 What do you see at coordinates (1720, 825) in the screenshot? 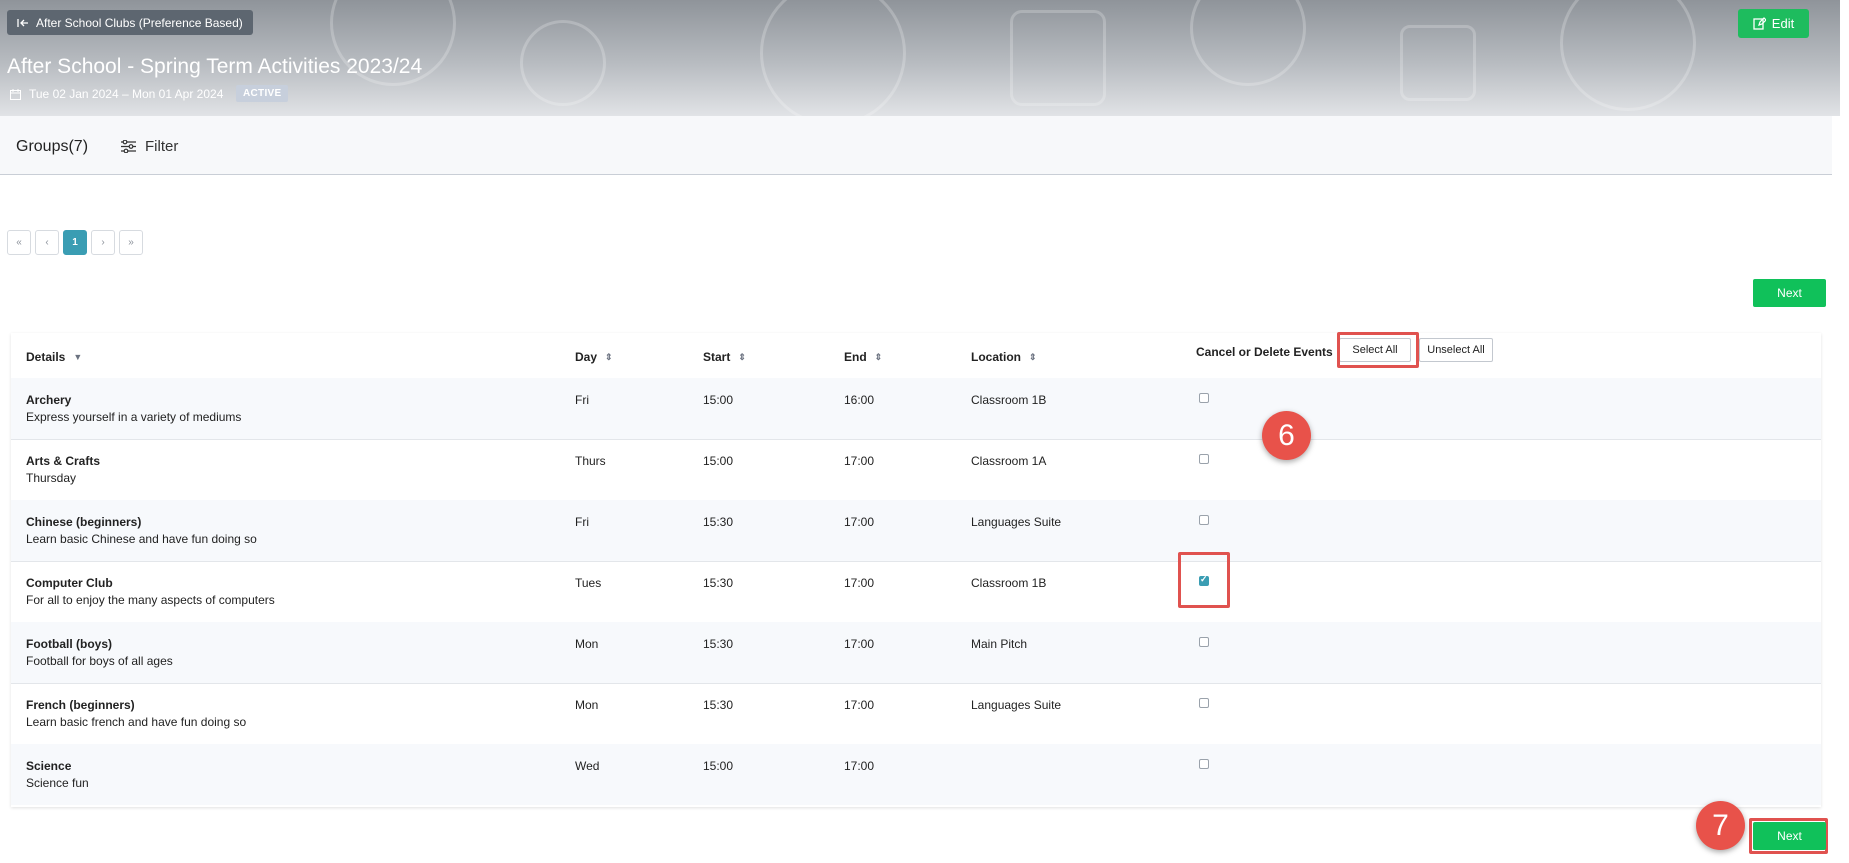
I see `step-7-callout: 7` at bounding box center [1720, 825].